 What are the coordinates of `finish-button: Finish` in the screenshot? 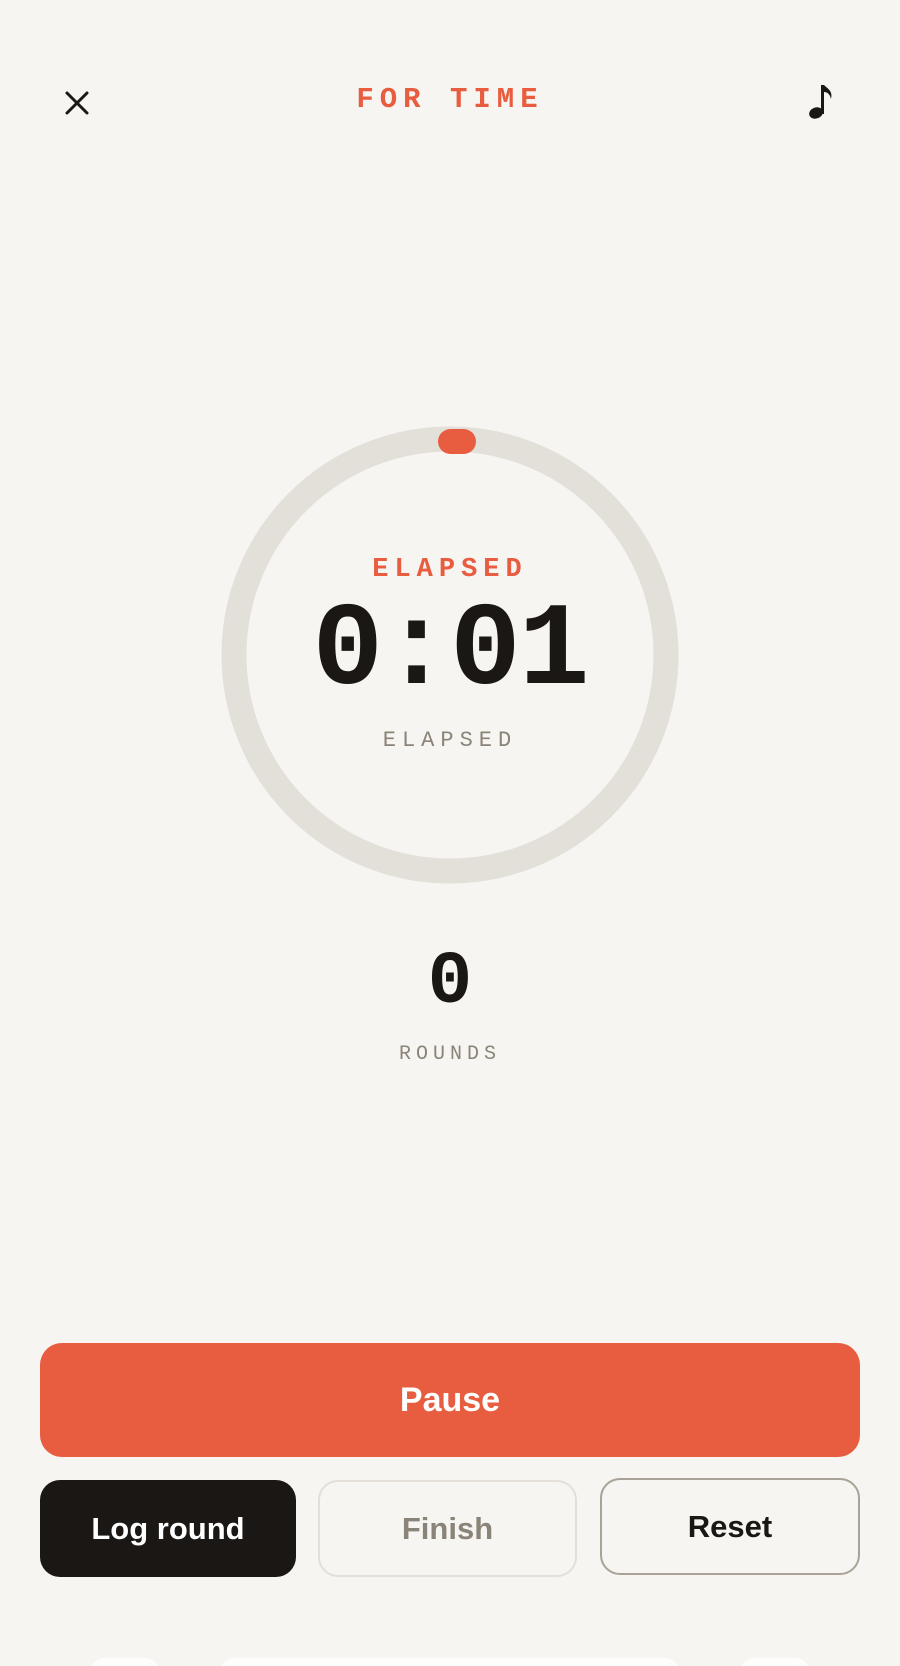 It's located at (447, 1528).